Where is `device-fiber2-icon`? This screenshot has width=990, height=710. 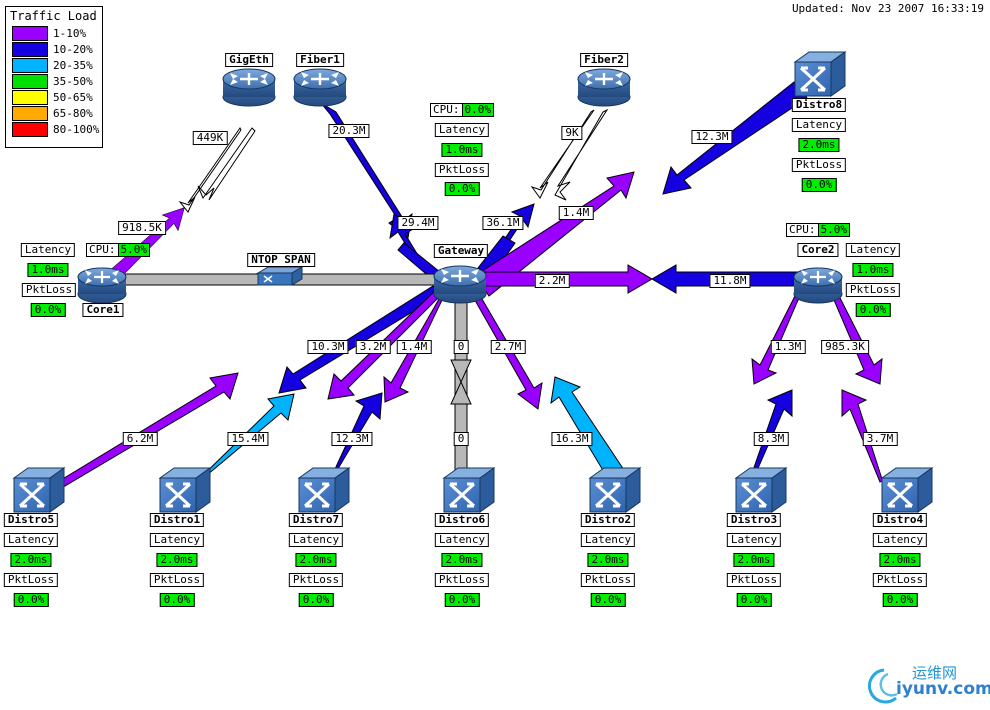
device-fiber2-icon is located at coordinates (604, 87).